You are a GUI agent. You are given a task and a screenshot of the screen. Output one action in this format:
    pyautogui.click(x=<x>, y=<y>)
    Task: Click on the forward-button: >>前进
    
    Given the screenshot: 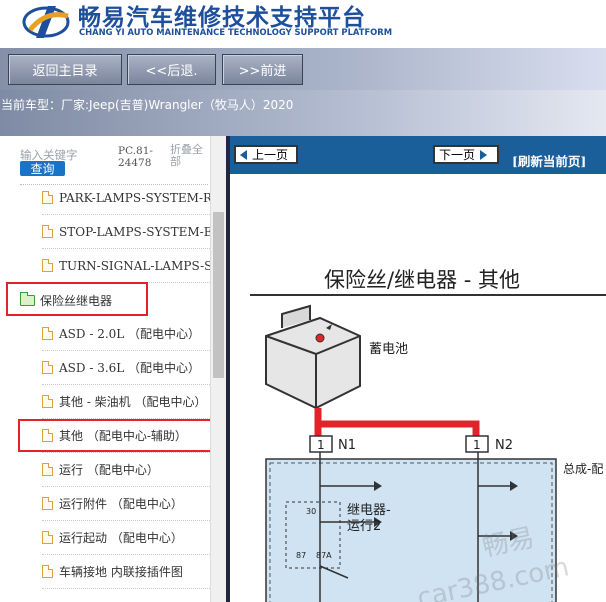 What is the action you would take?
    pyautogui.click(x=262, y=69)
    